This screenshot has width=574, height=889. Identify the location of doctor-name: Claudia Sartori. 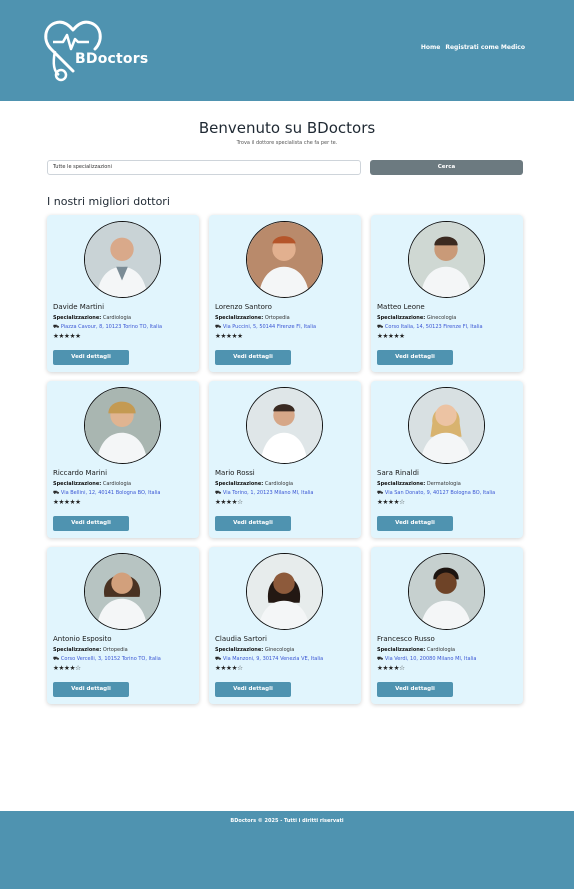
(241, 639).